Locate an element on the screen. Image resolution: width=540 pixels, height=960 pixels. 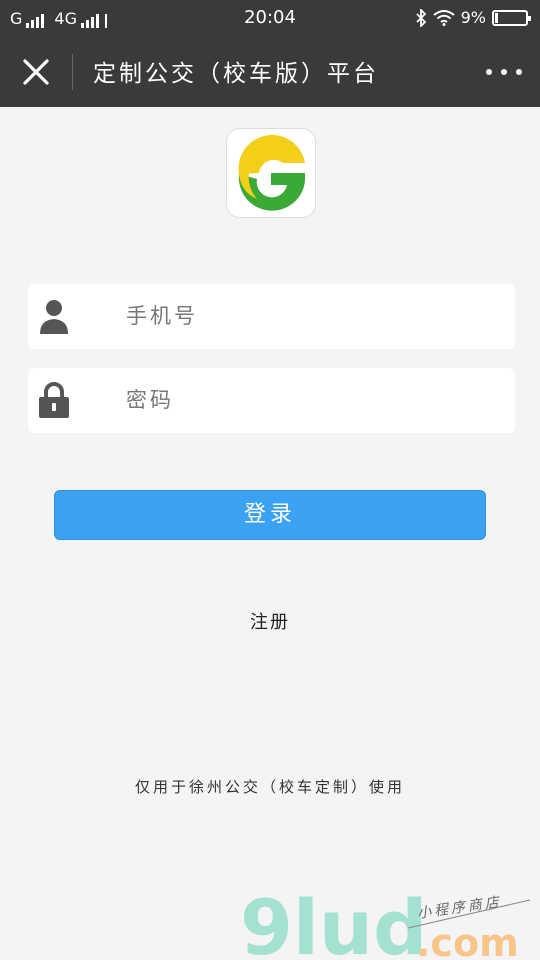
password-input is located at coordinates (311, 400).